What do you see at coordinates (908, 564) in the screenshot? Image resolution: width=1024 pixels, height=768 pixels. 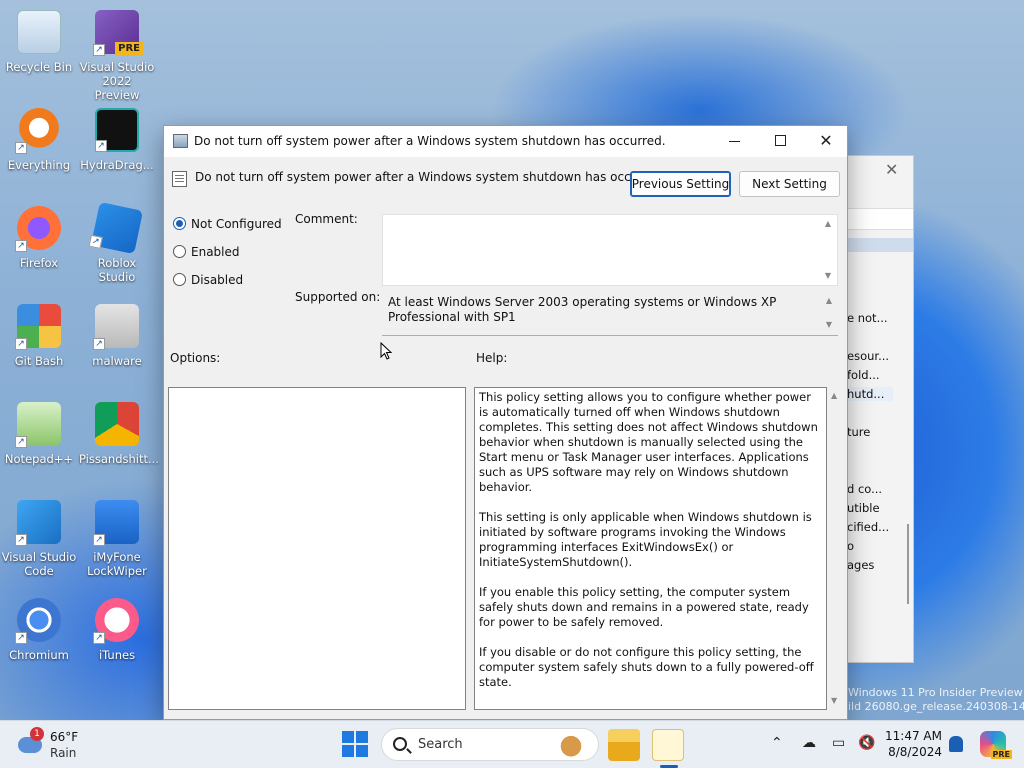 I see `scrollbar-thumb` at bounding box center [908, 564].